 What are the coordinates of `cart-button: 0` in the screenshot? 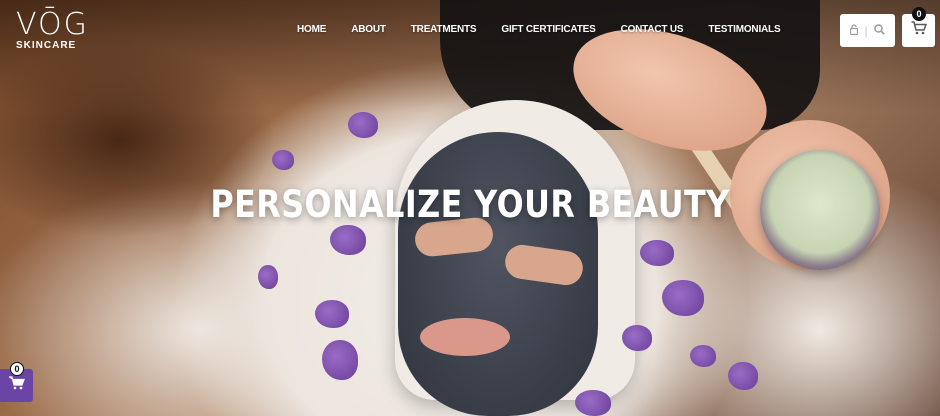 It's located at (918, 27).